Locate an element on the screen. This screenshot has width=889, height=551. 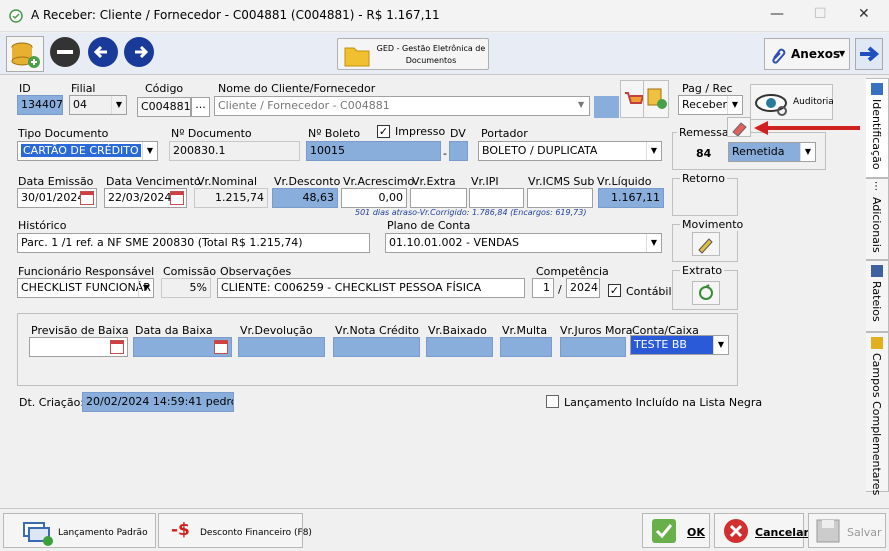
contabil-checkbox: ✓ is located at coordinates (614, 290).